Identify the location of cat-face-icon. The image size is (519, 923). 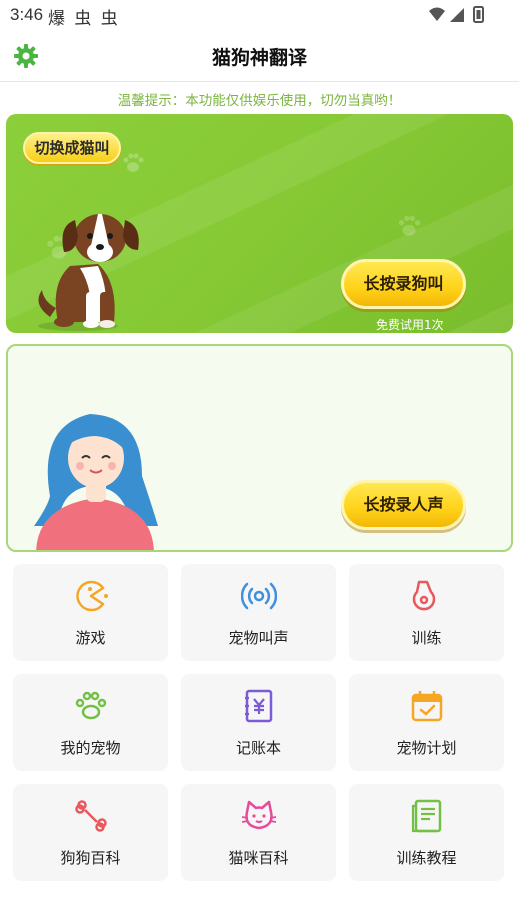
(258, 815).